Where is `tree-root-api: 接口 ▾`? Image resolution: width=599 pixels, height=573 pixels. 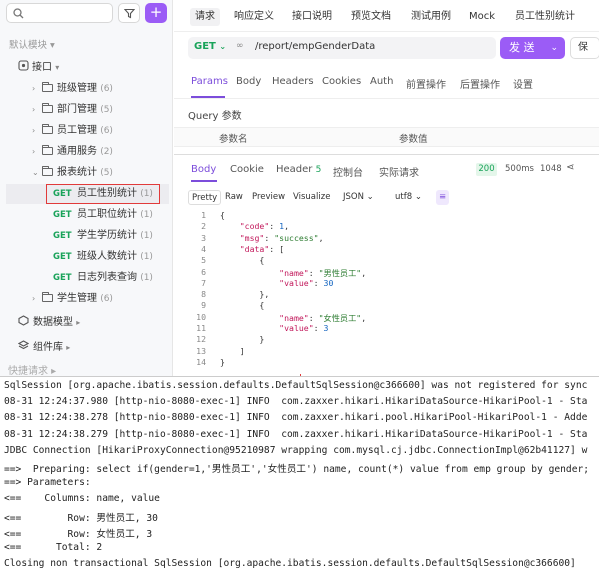 tree-root-api: 接口 ▾ is located at coordinates (95, 68).